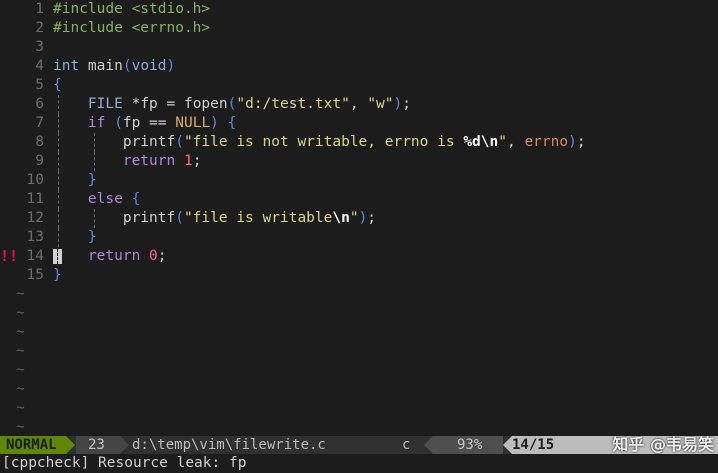  I want to click on code-token: main, so click(101, 66).